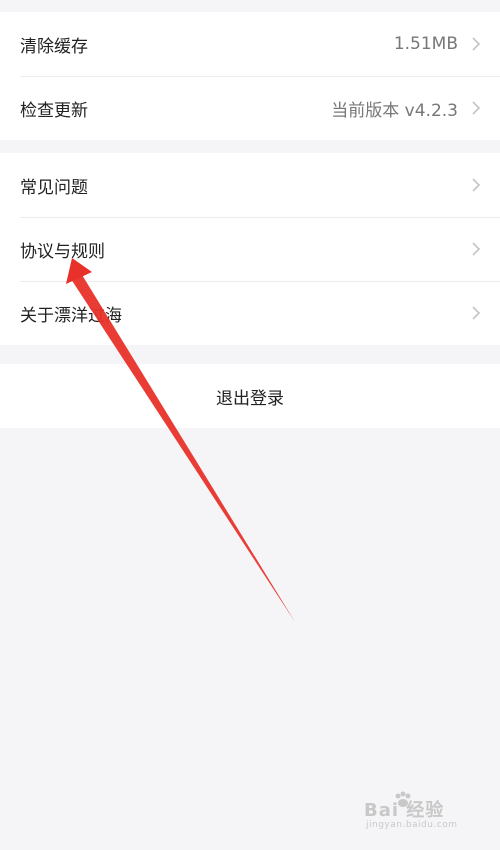 The height and width of the screenshot is (850, 500). I want to click on faq-label: 常见问题, so click(54, 187).